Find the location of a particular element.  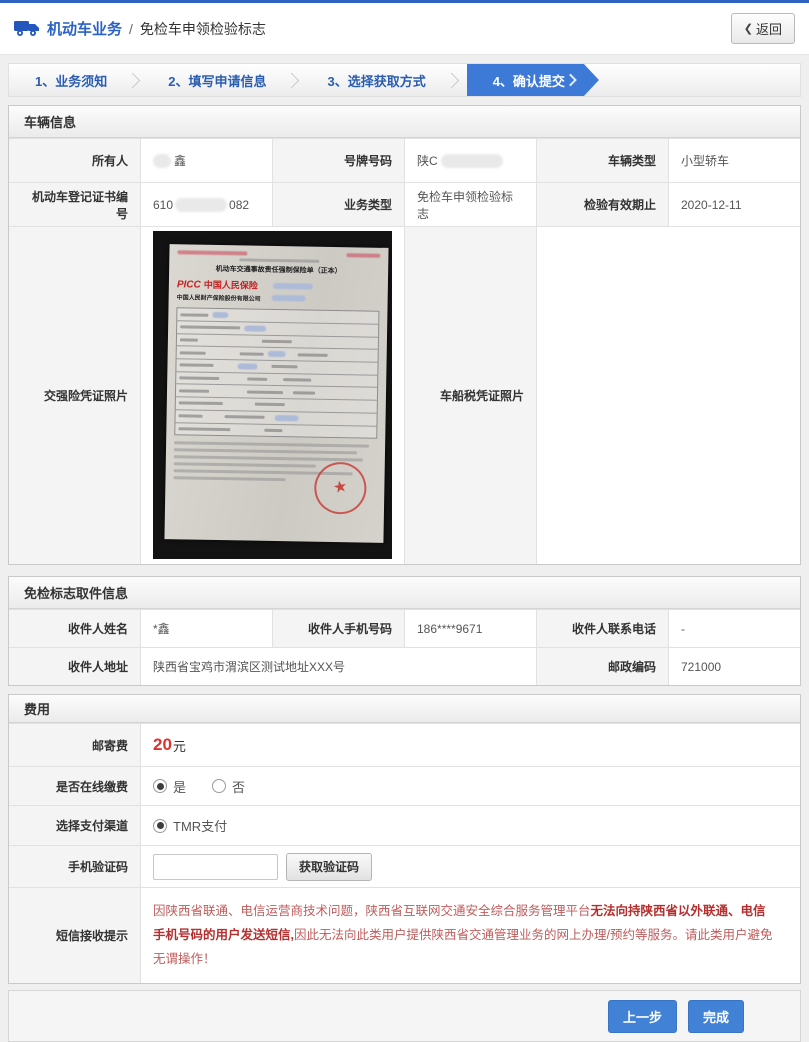

recipient-mobile-label: 收件人手机号码 is located at coordinates (339, 628).